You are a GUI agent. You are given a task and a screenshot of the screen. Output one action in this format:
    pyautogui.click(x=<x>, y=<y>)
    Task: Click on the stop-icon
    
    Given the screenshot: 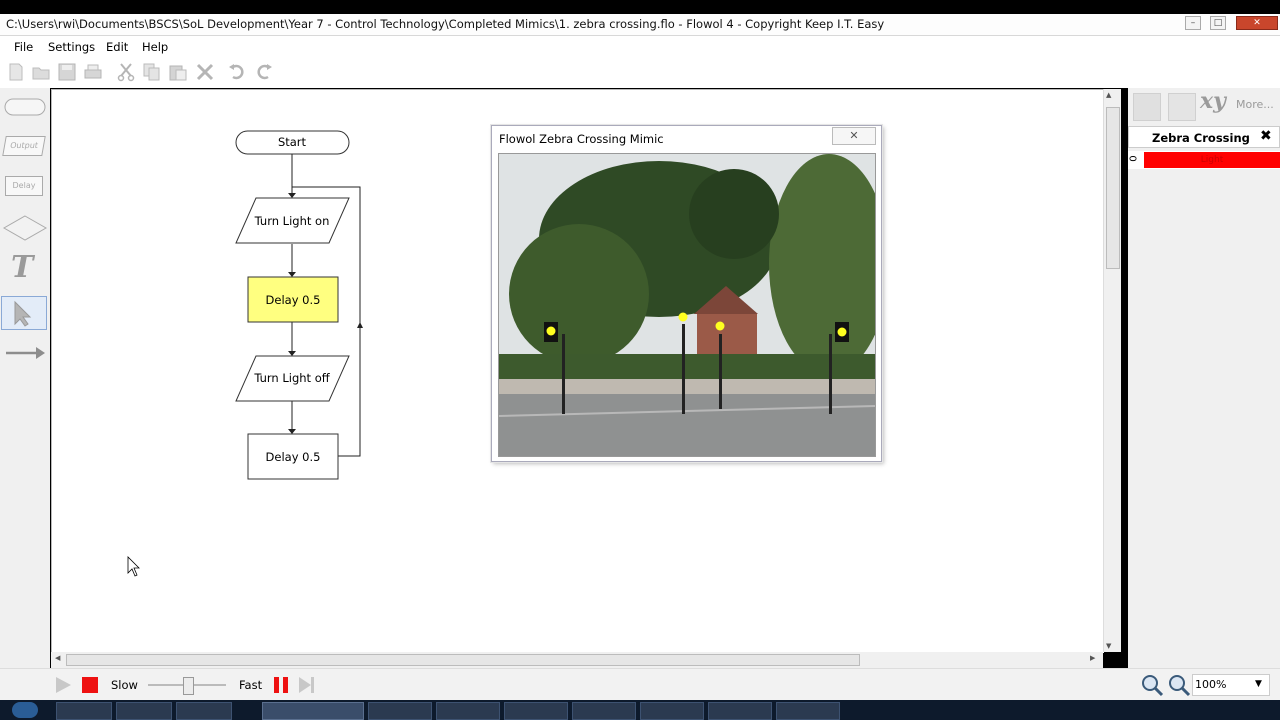 What is the action you would take?
    pyautogui.click(x=90, y=685)
    